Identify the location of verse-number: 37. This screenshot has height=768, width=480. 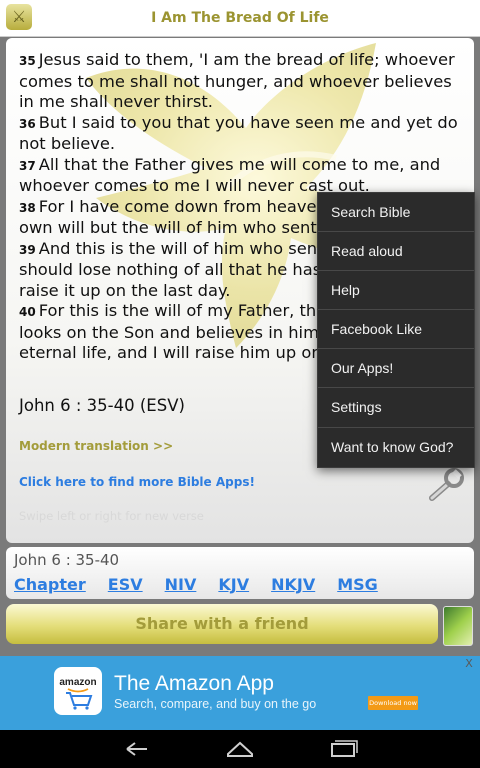
(27, 165).